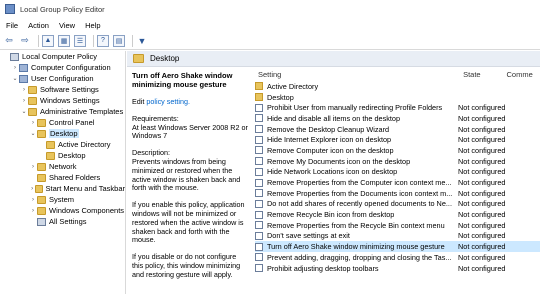 The height and width of the screenshot is (294, 540). Describe the element at coordinates (62, 78) in the screenshot. I see `tree-item: ⌄ User Configuration` at that location.